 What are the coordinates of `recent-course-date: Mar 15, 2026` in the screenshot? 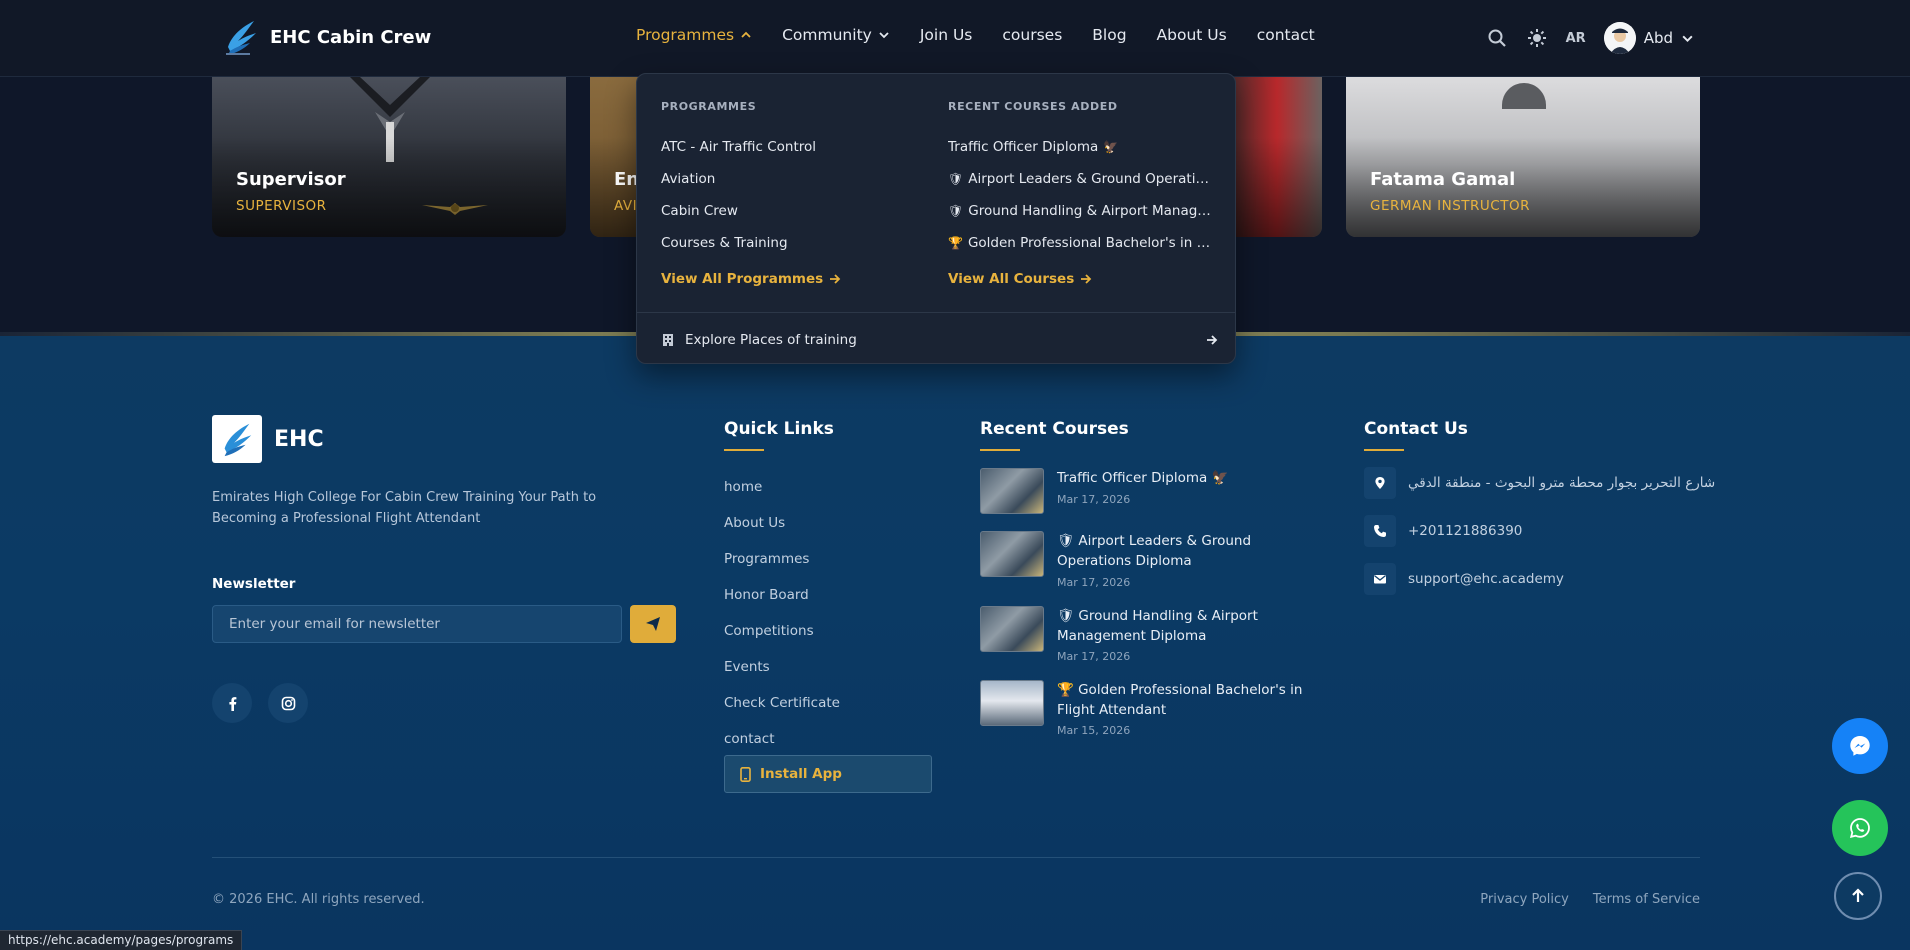 It's located at (1094, 730).